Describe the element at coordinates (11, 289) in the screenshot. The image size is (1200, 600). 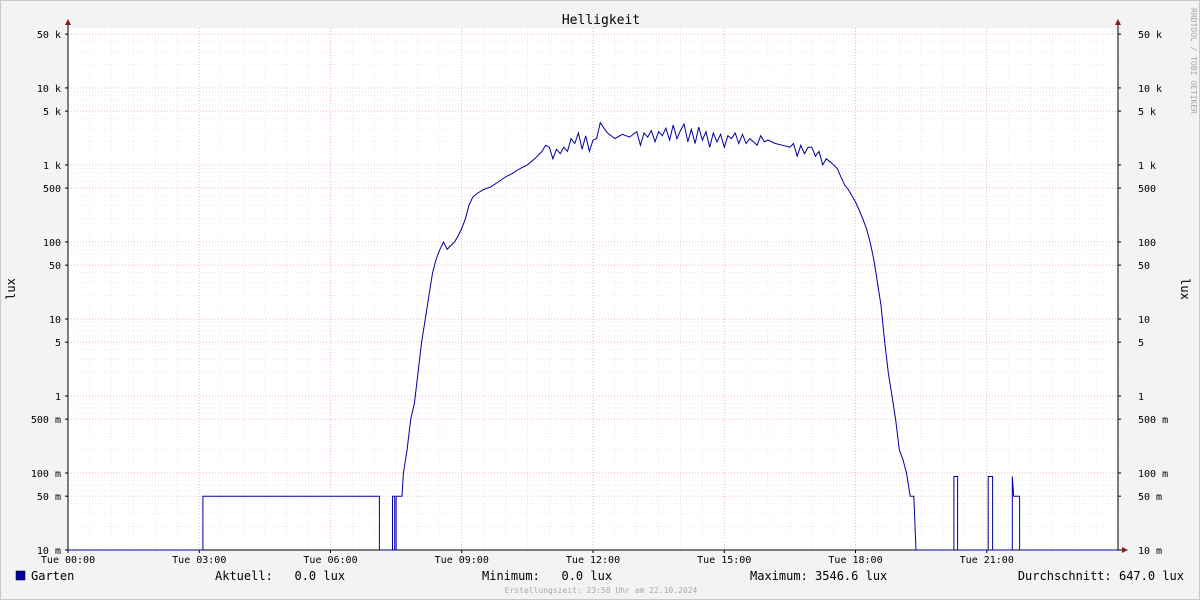
I see `y-axis-title-left: lux` at that location.